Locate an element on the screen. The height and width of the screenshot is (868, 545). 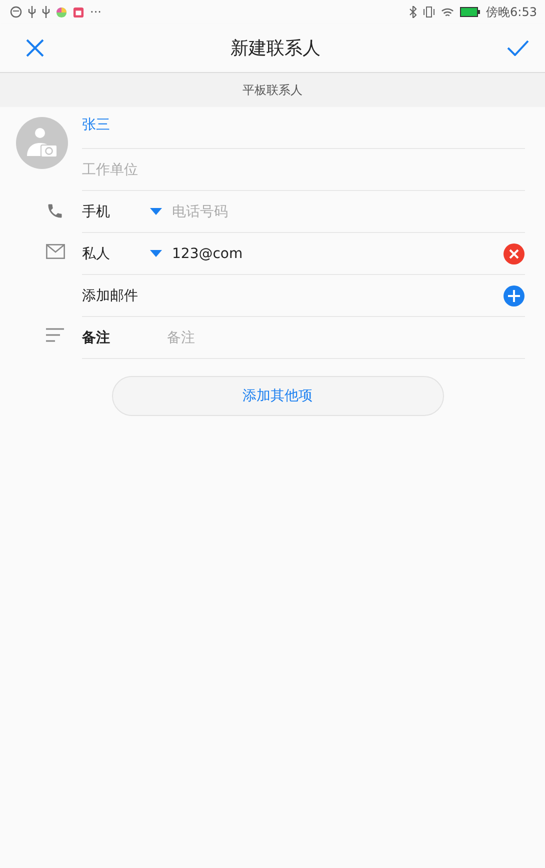
type-label: 手机 is located at coordinates (116, 211).